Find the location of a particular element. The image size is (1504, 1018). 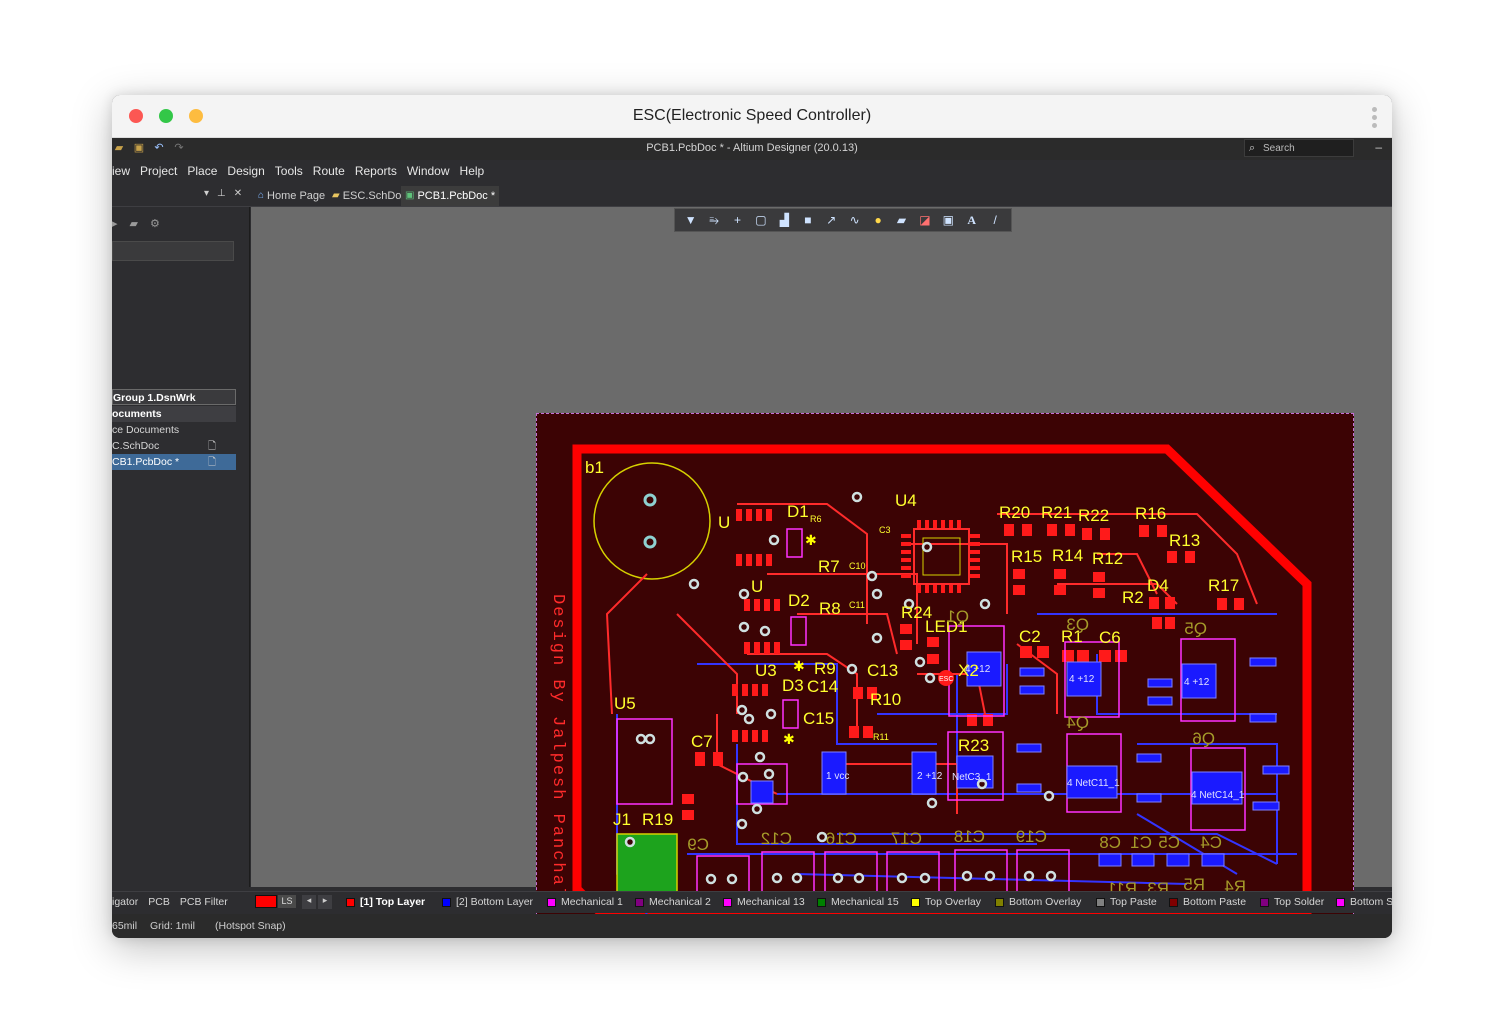

designator: Q3 is located at coordinates (1077, 624).